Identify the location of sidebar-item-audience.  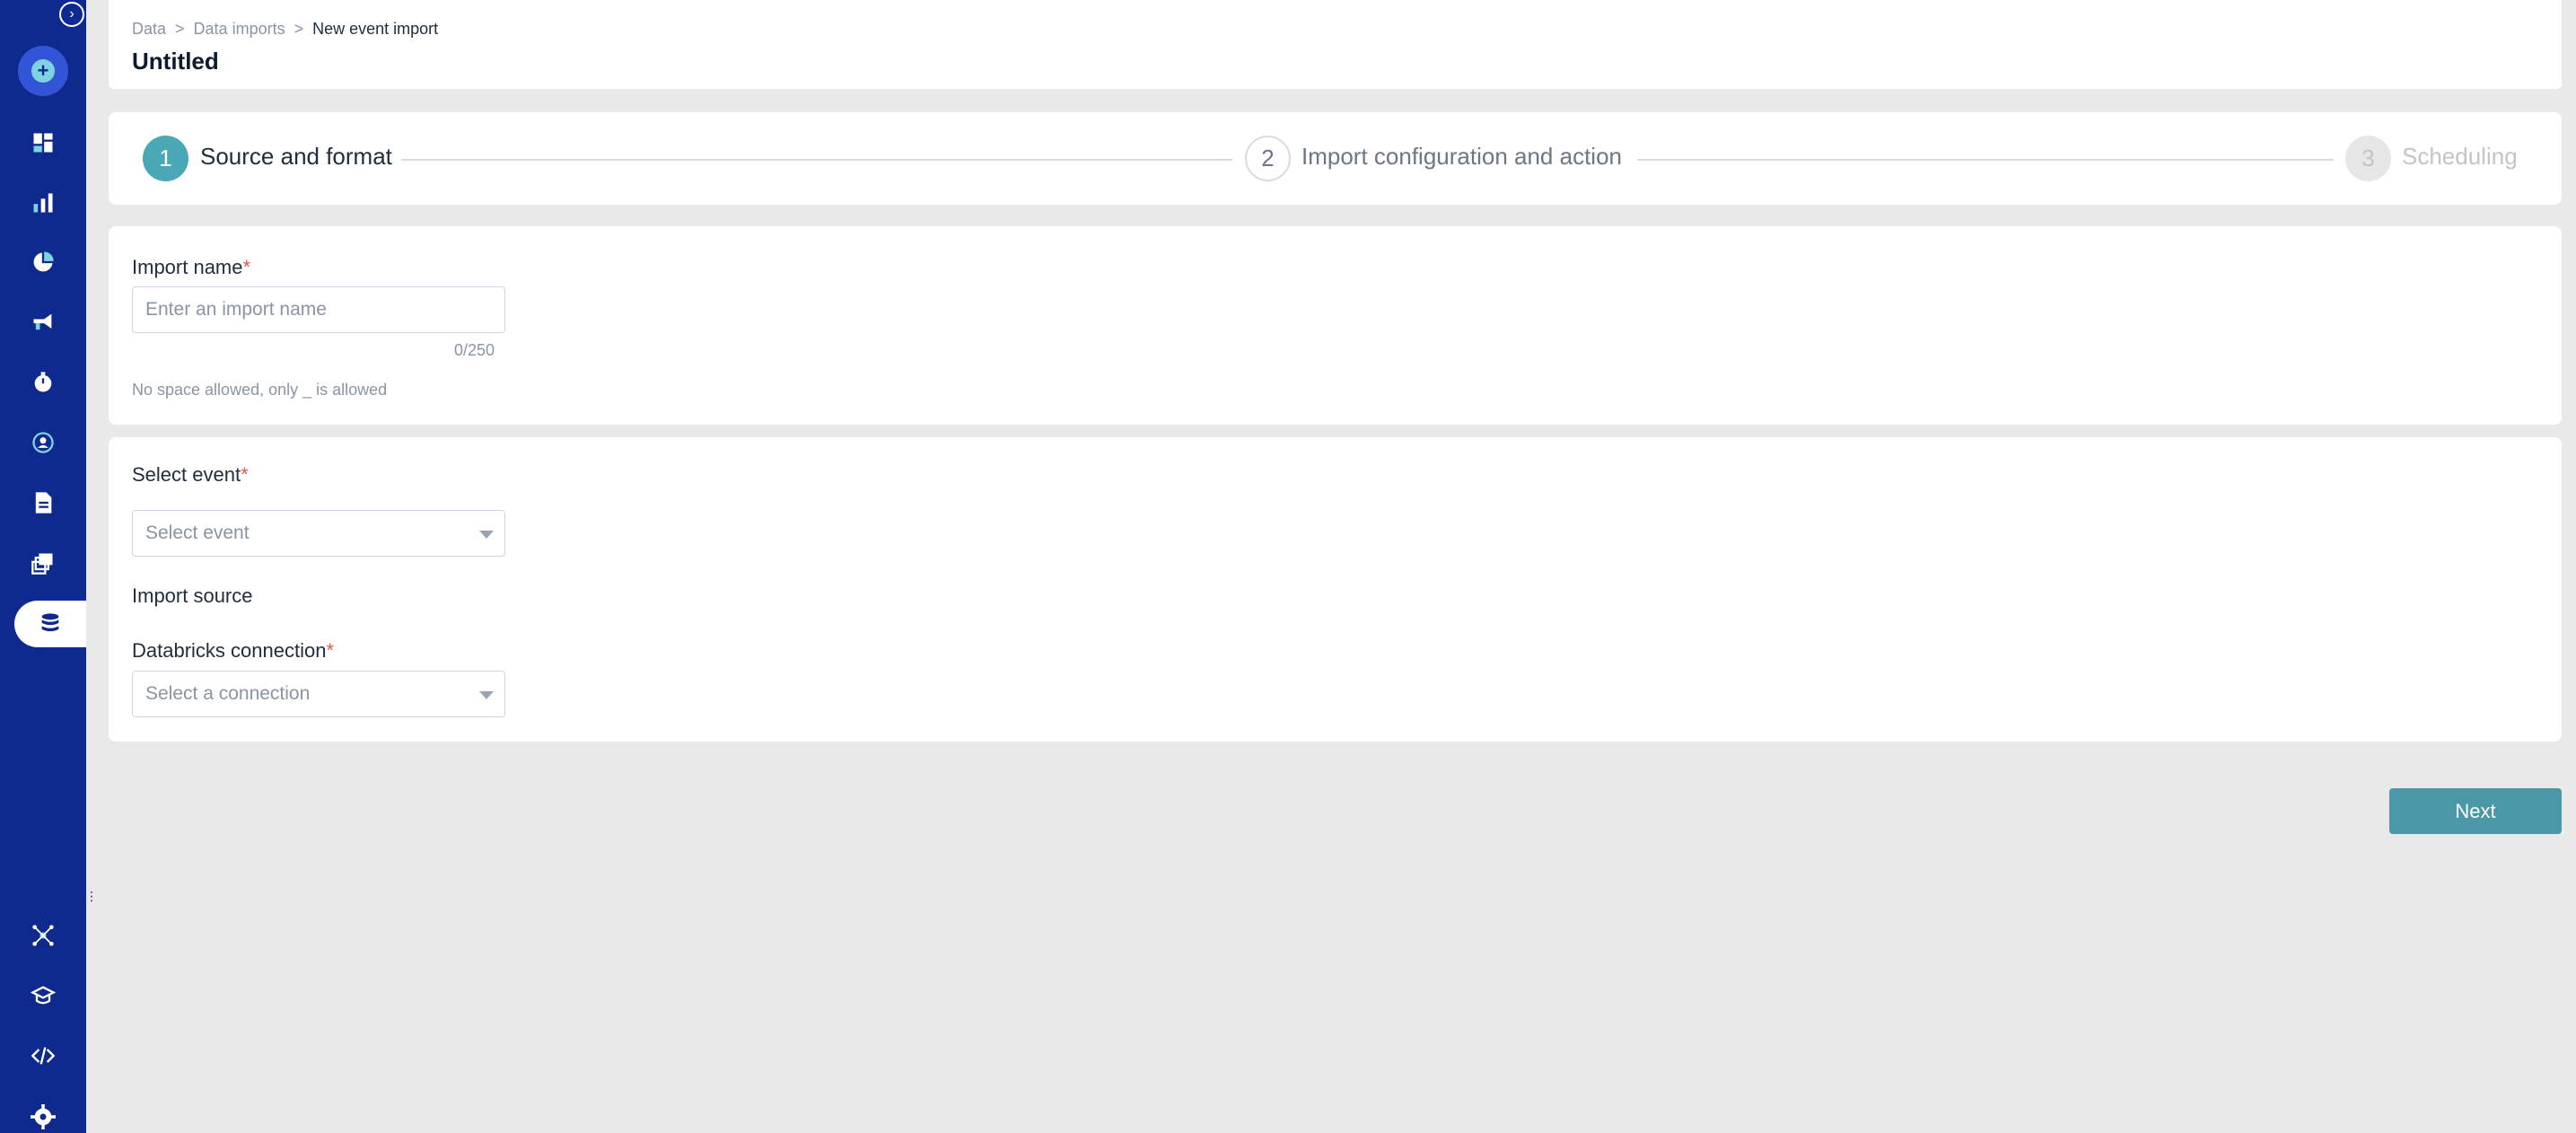
(43, 443).